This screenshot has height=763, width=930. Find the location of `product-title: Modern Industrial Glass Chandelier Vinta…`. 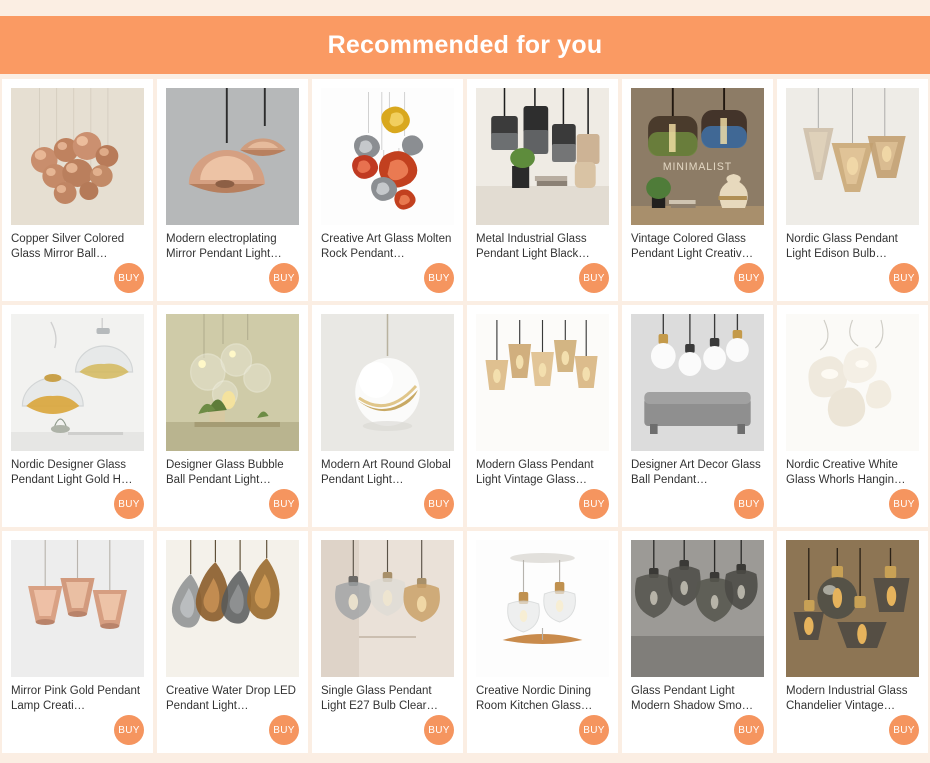

product-title: Modern Industrial Glass Chandelier Vinta… is located at coordinates (847, 698).